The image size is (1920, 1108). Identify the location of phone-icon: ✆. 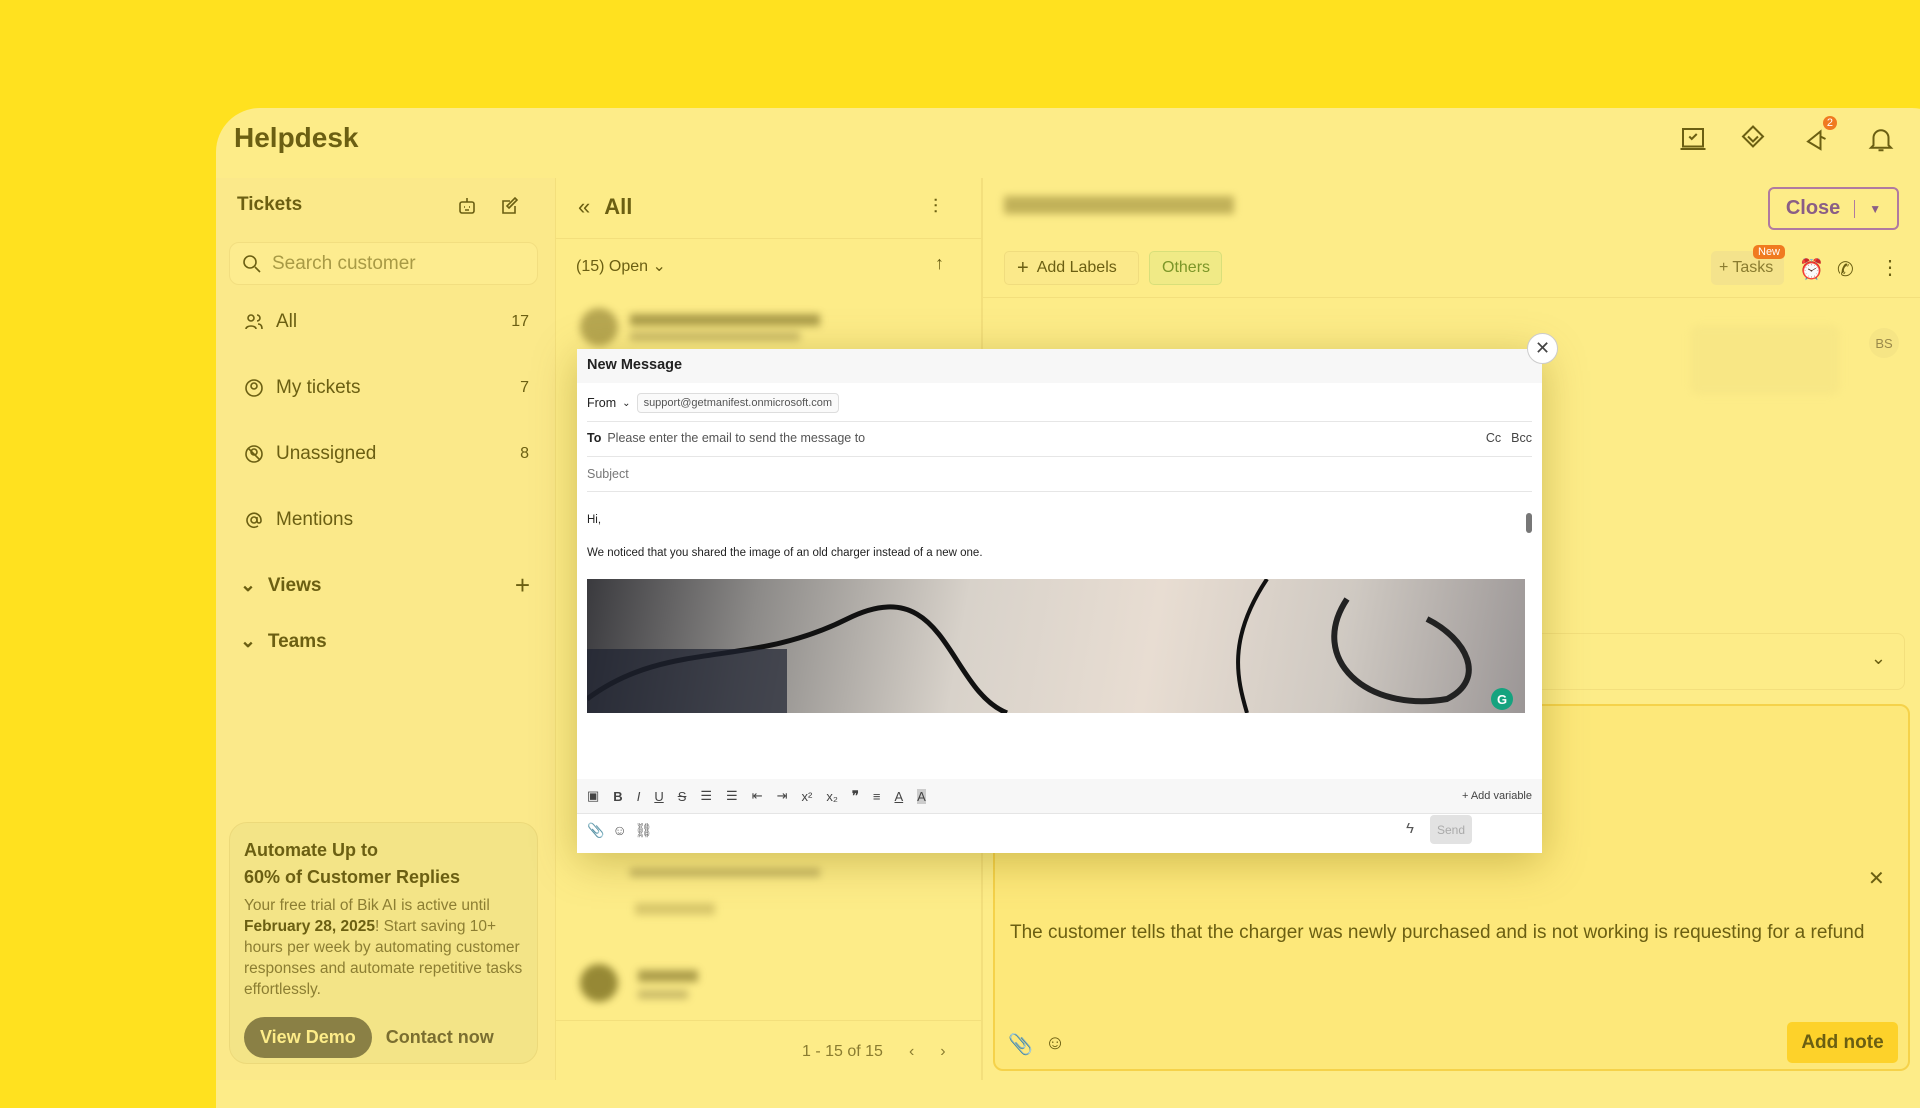
(1845, 269).